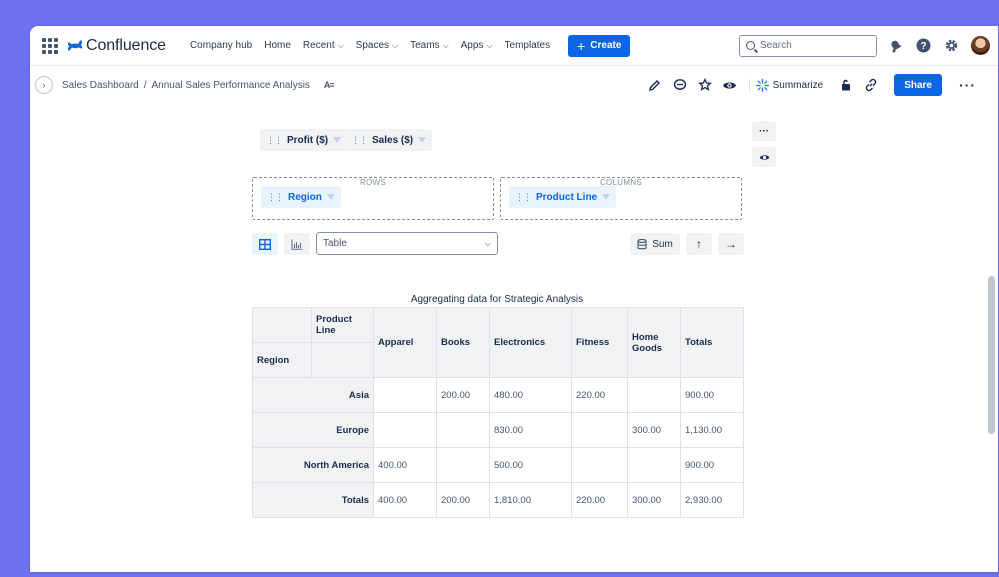 This screenshot has height=577, width=999. I want to click on watch-eye-icon, so click(730, 85).